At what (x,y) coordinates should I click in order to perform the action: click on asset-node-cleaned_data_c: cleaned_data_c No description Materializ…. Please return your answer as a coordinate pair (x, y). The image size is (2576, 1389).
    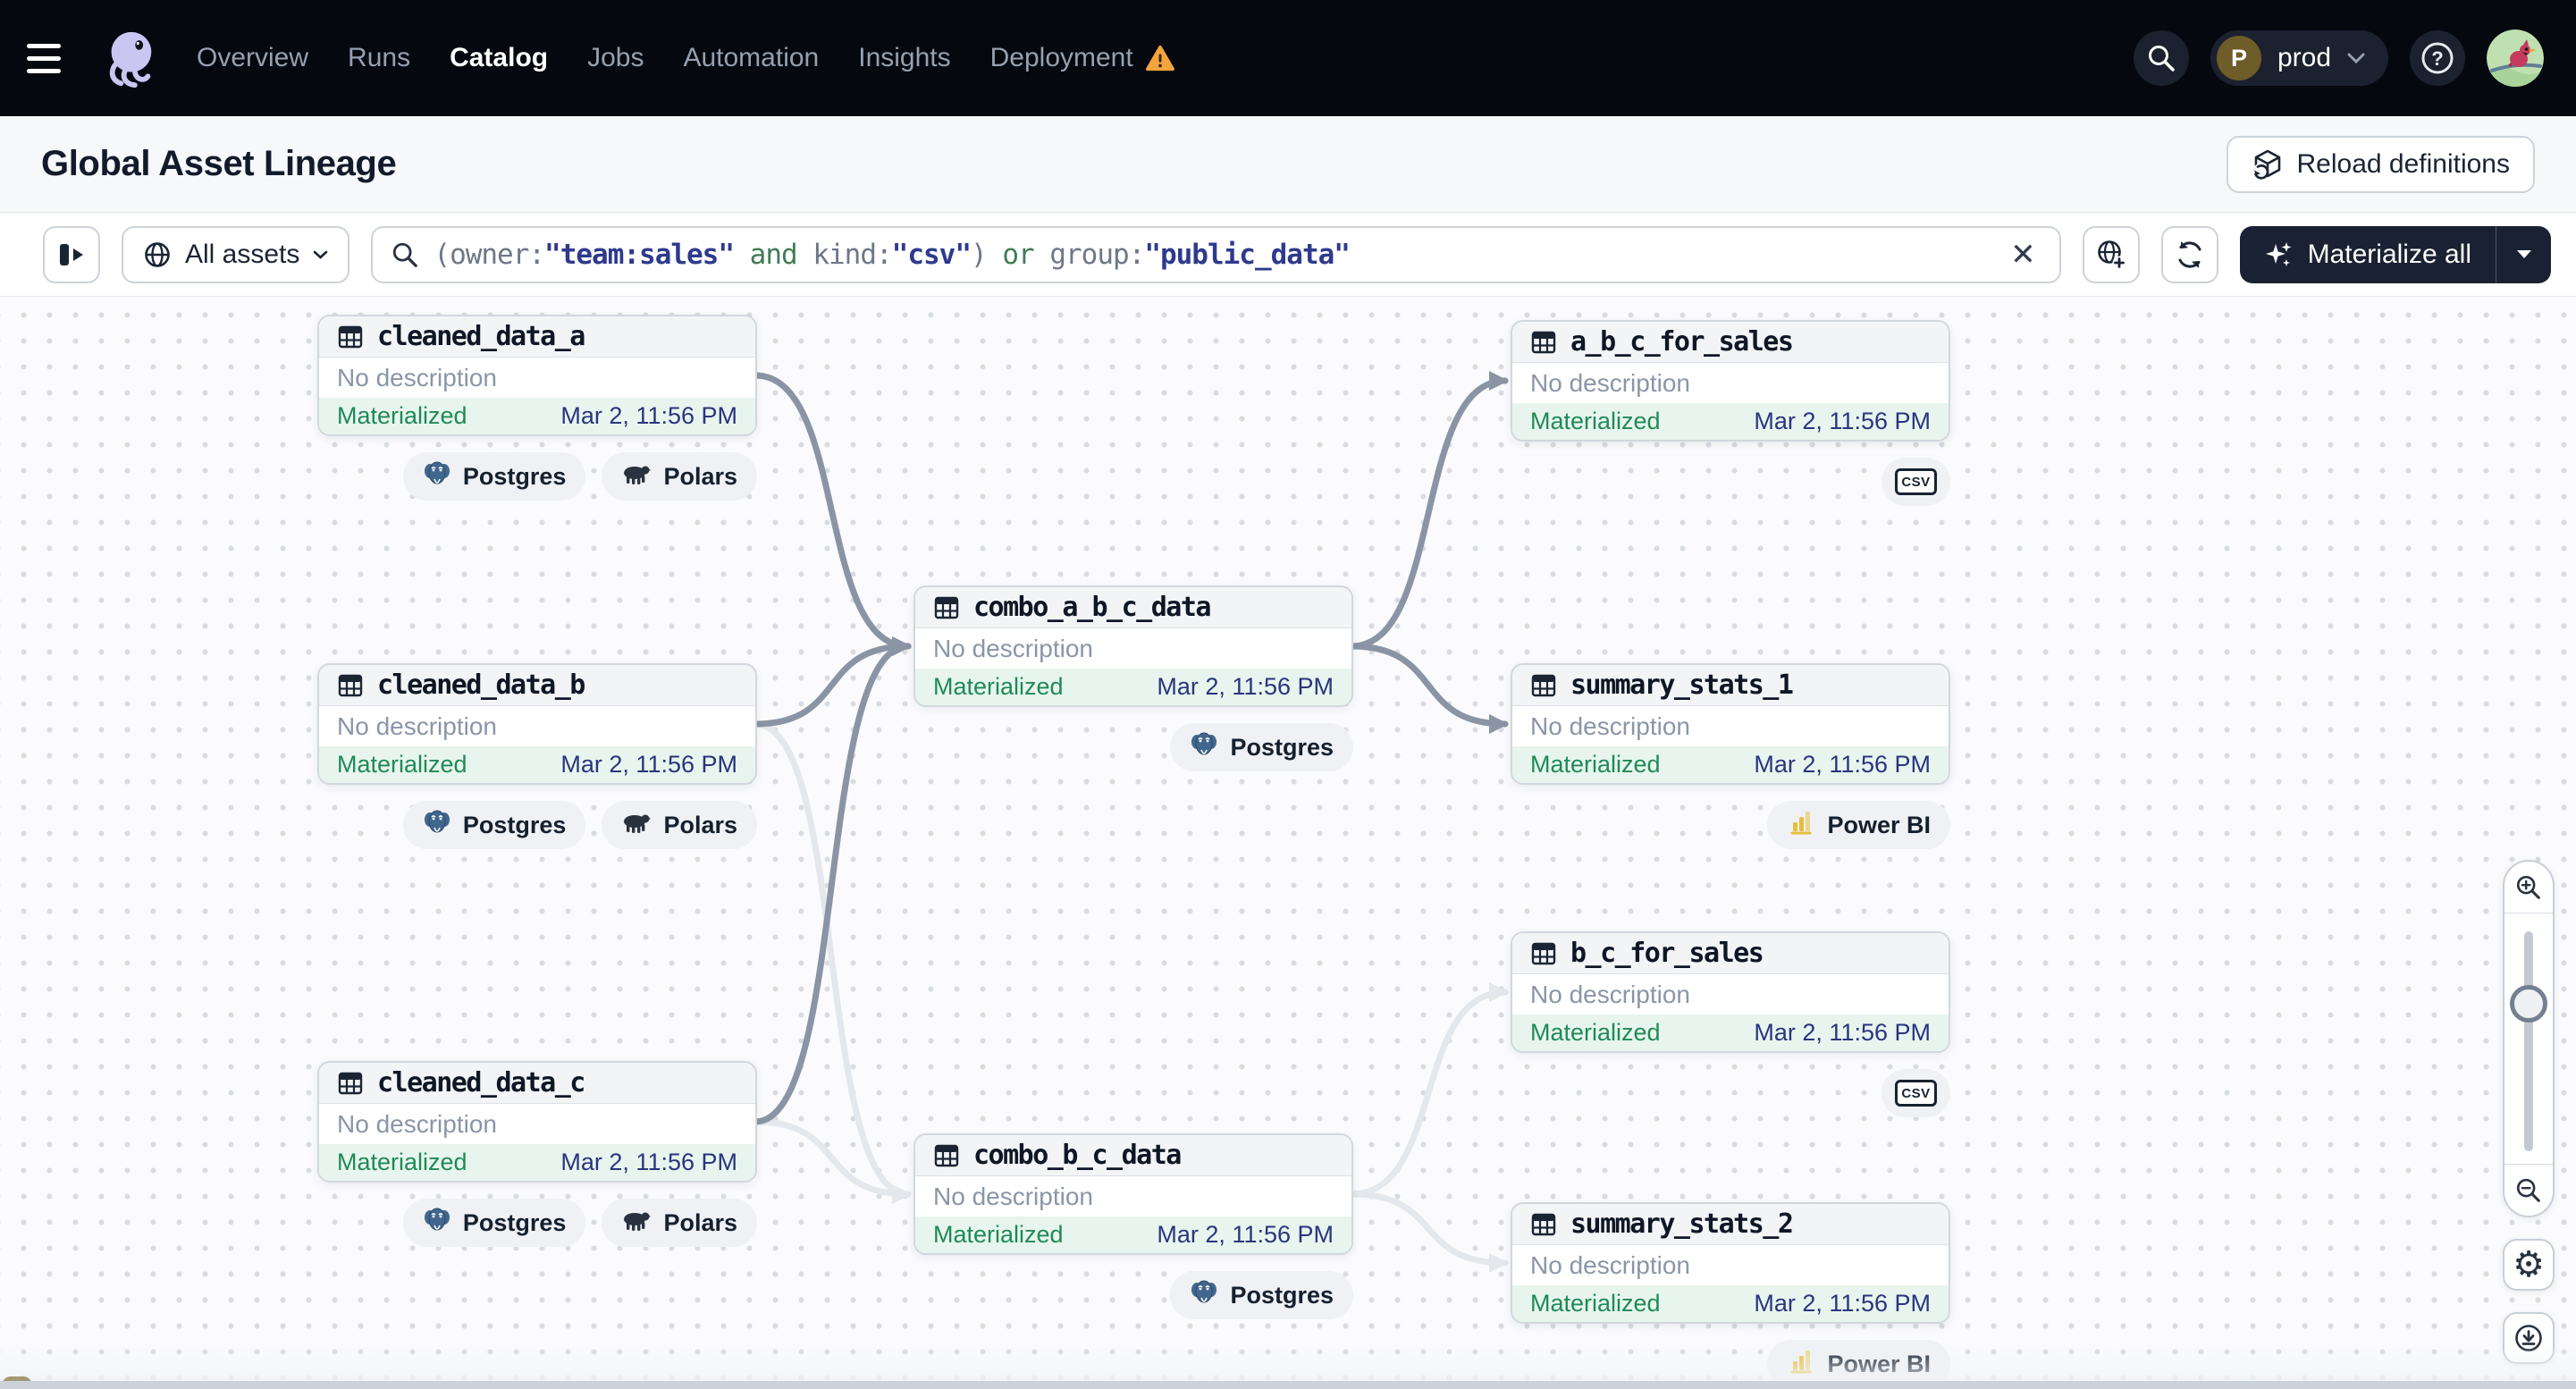
    Looking at the image, I should click on (537, 1122).